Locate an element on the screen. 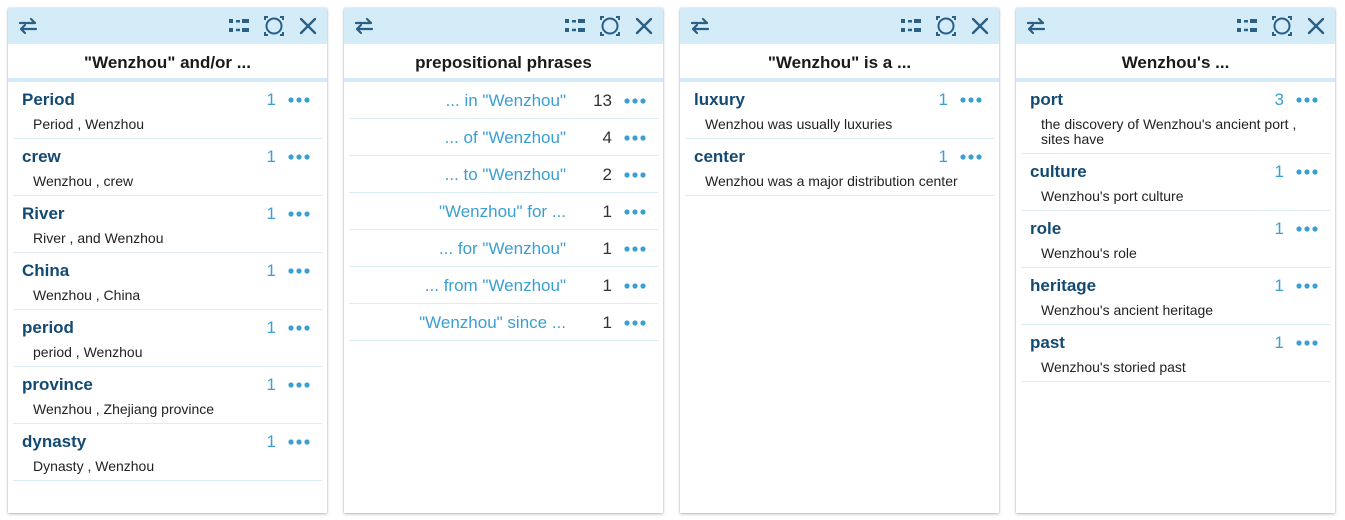 The image size is (1345, 520). list-item: ... to "Wenzhou" 2 is located at coordinates (503, 174).